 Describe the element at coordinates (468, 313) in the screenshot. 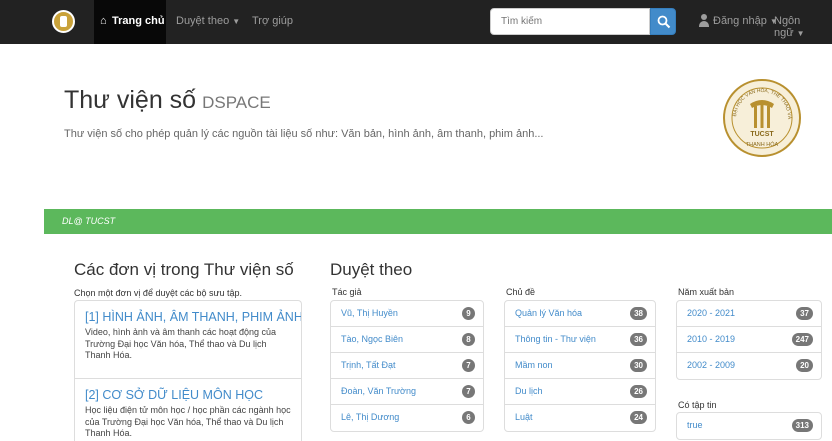

I see `count-badge: 9` at that location.